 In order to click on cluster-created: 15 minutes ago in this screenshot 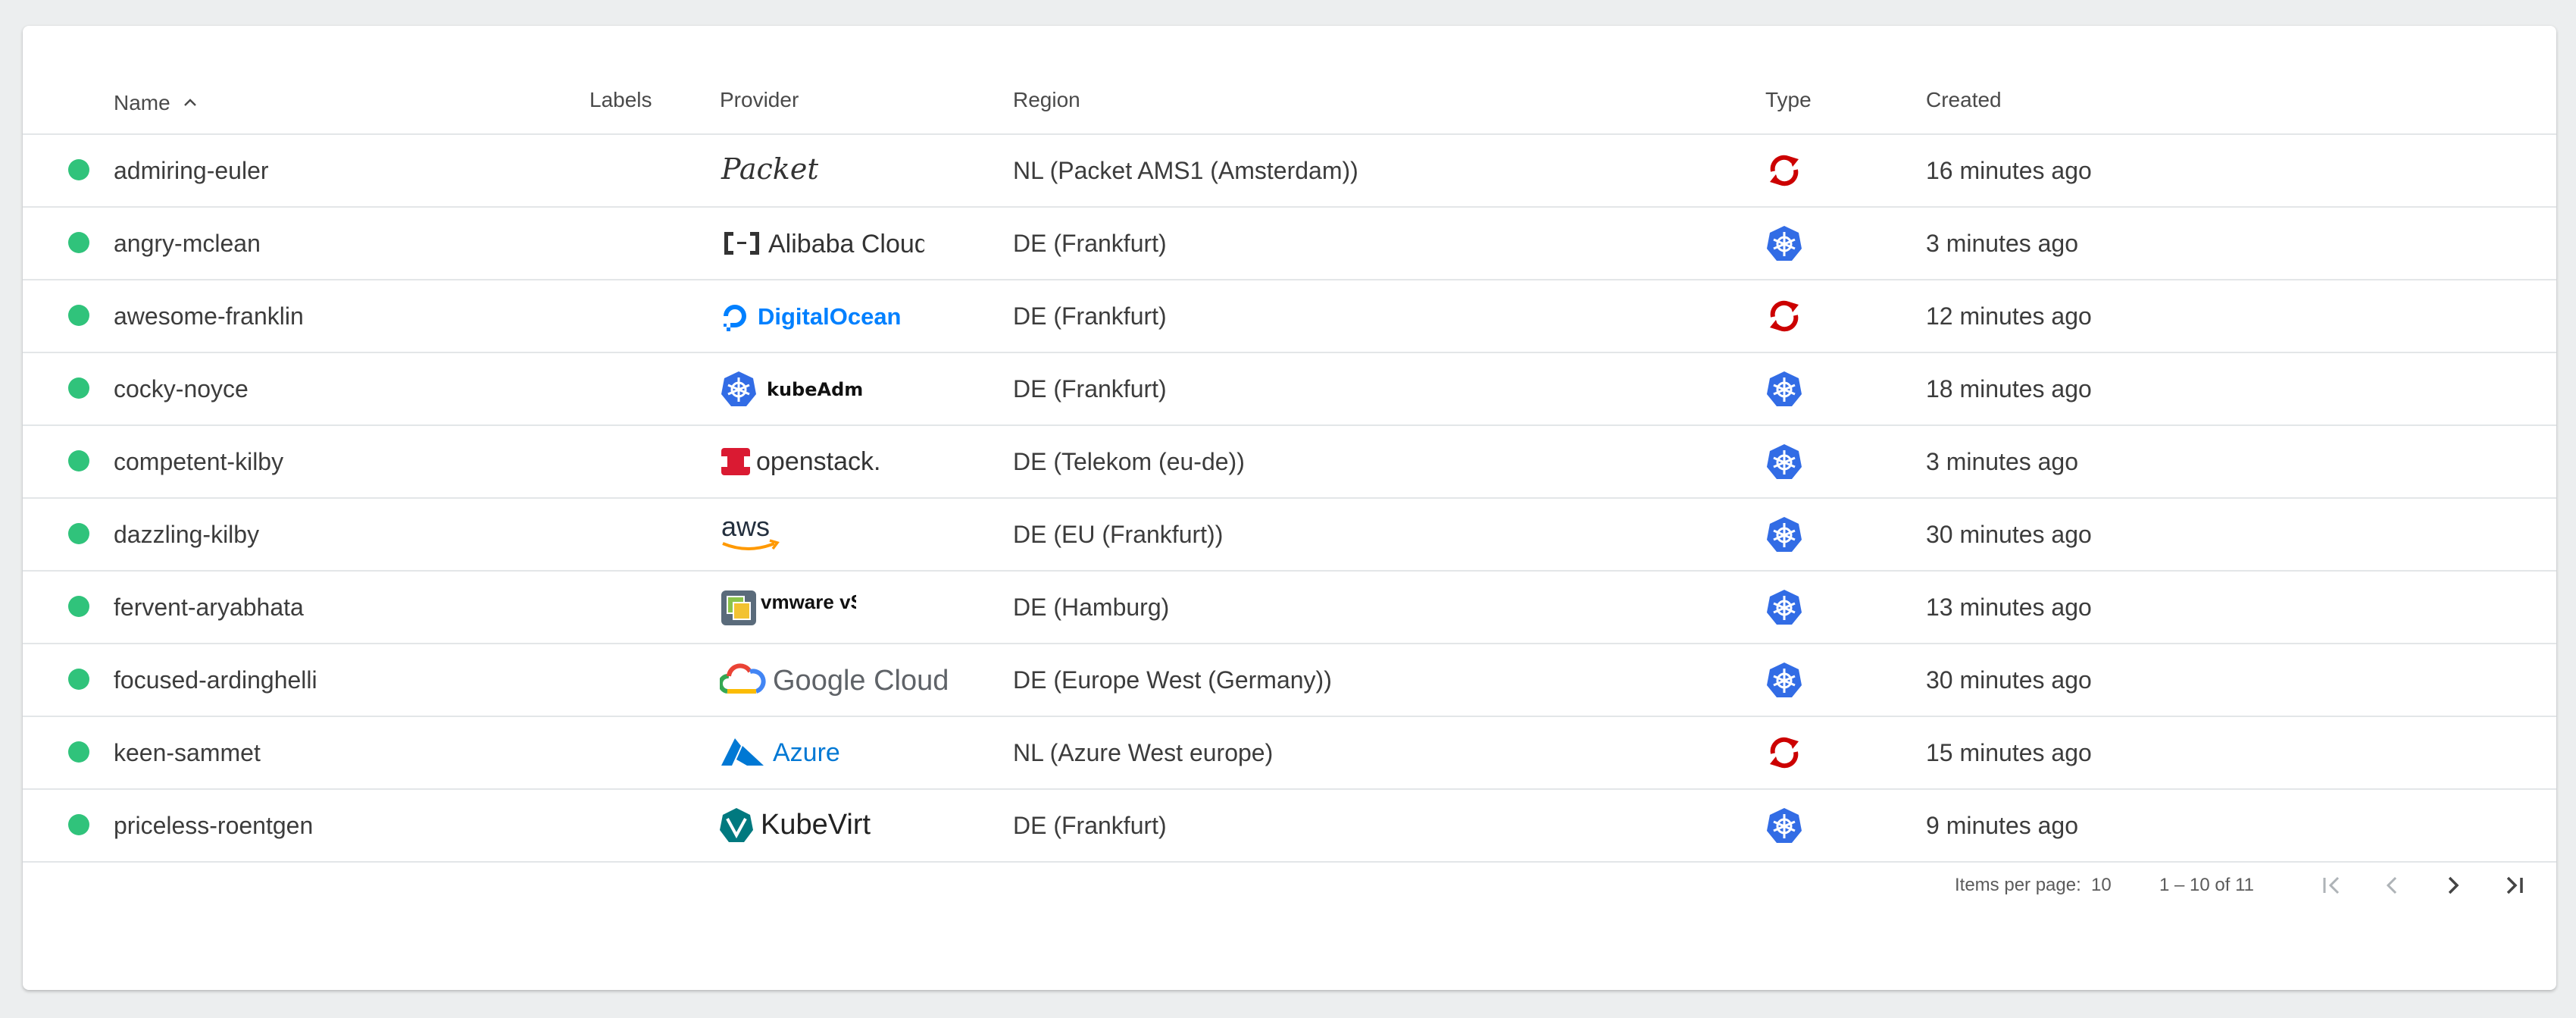, I will do `click(2009, 752)`.